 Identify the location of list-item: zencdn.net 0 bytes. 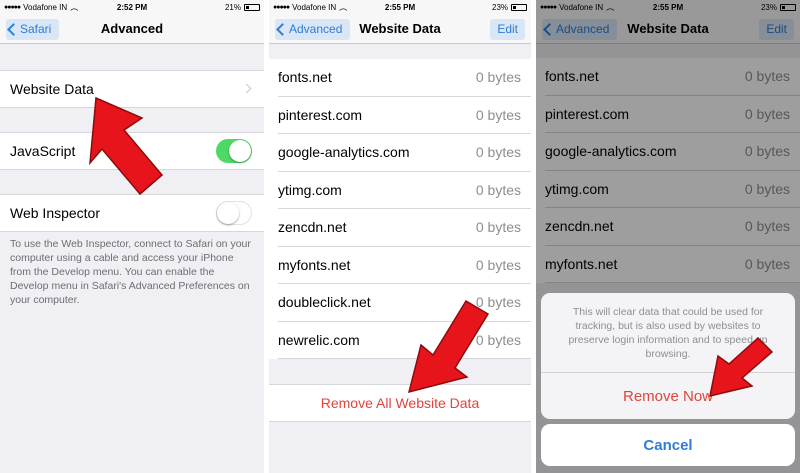
(404, 228).